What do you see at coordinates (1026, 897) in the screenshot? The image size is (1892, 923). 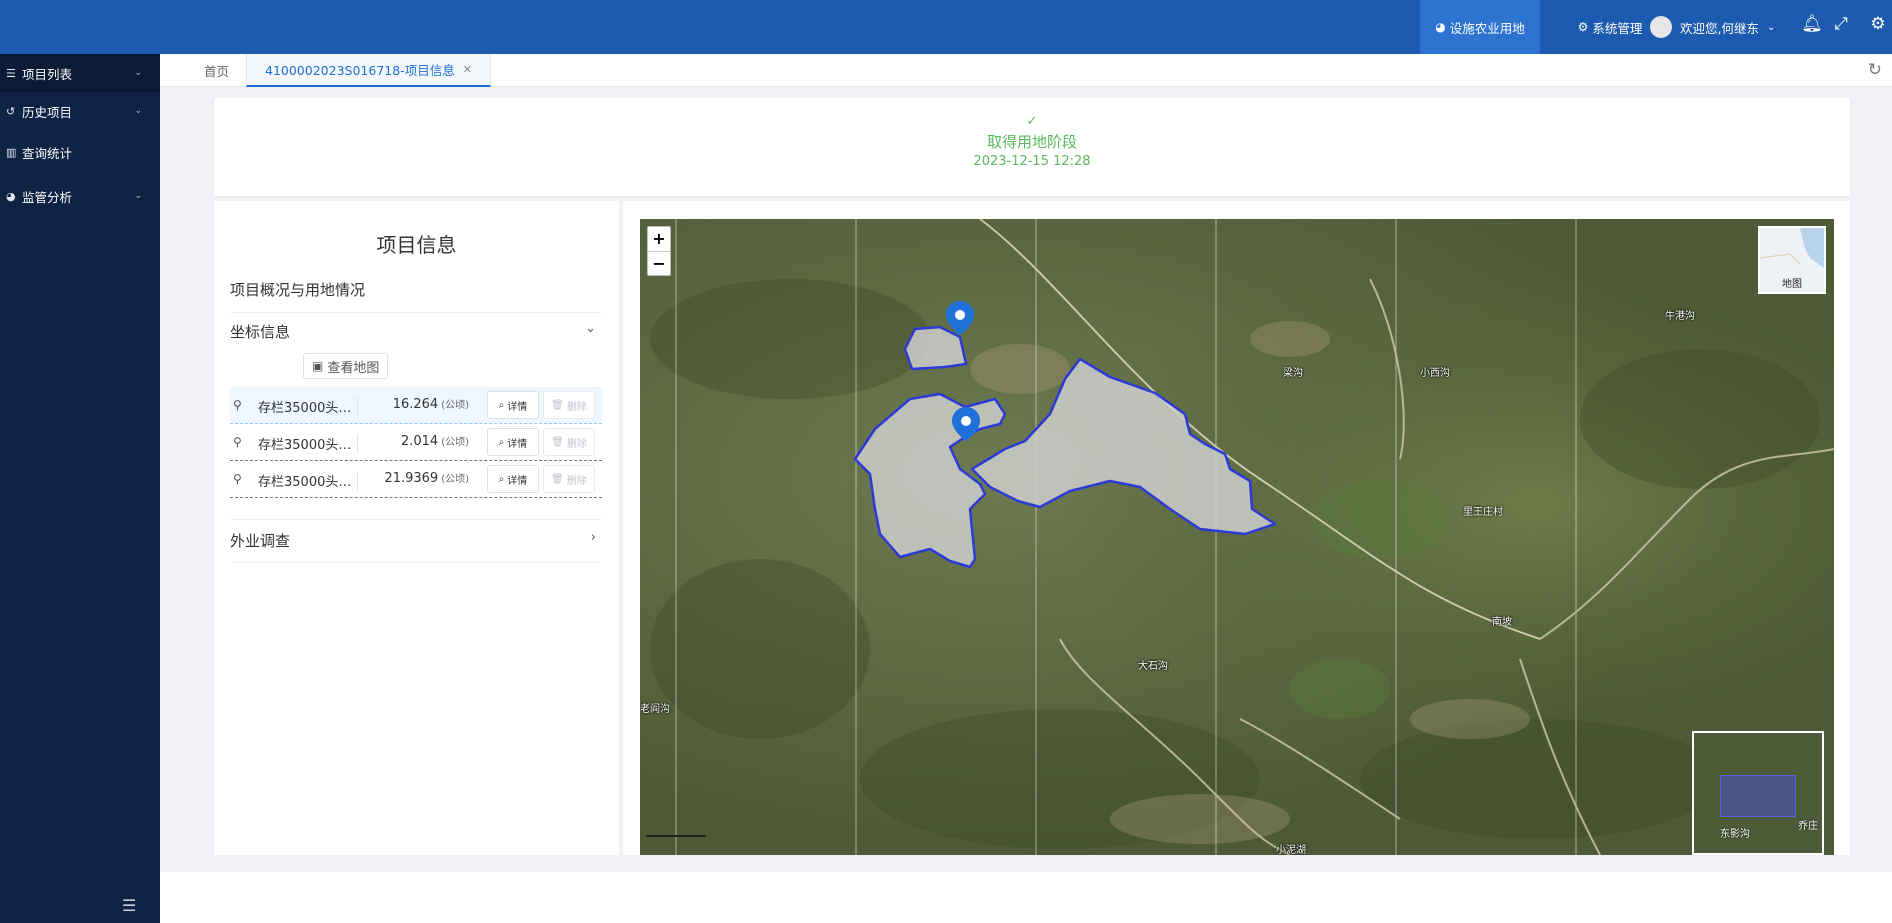 I see `page-footer-area` at bounding box center [1026, 897].